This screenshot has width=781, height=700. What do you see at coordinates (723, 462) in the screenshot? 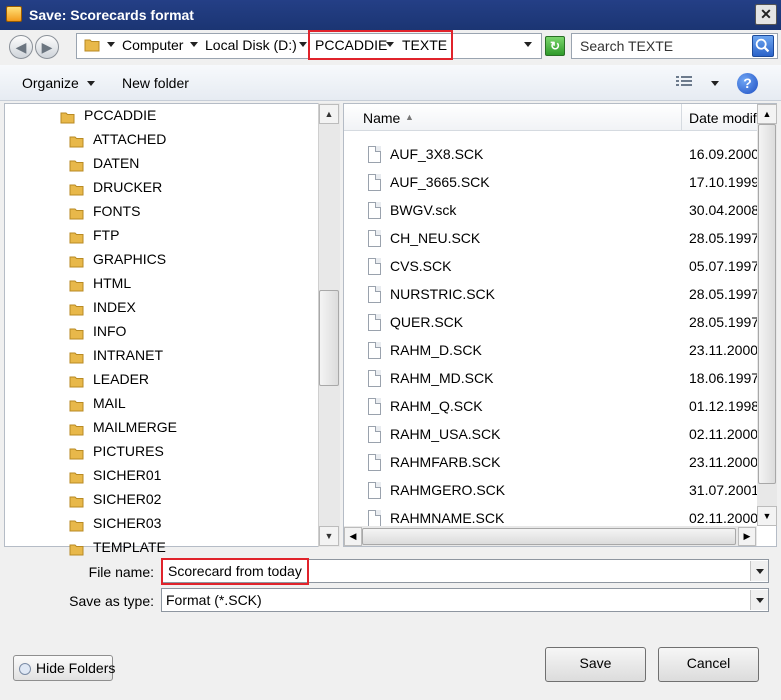
I see `file-date: 23.11.2000` at bounding box center [723, 462].